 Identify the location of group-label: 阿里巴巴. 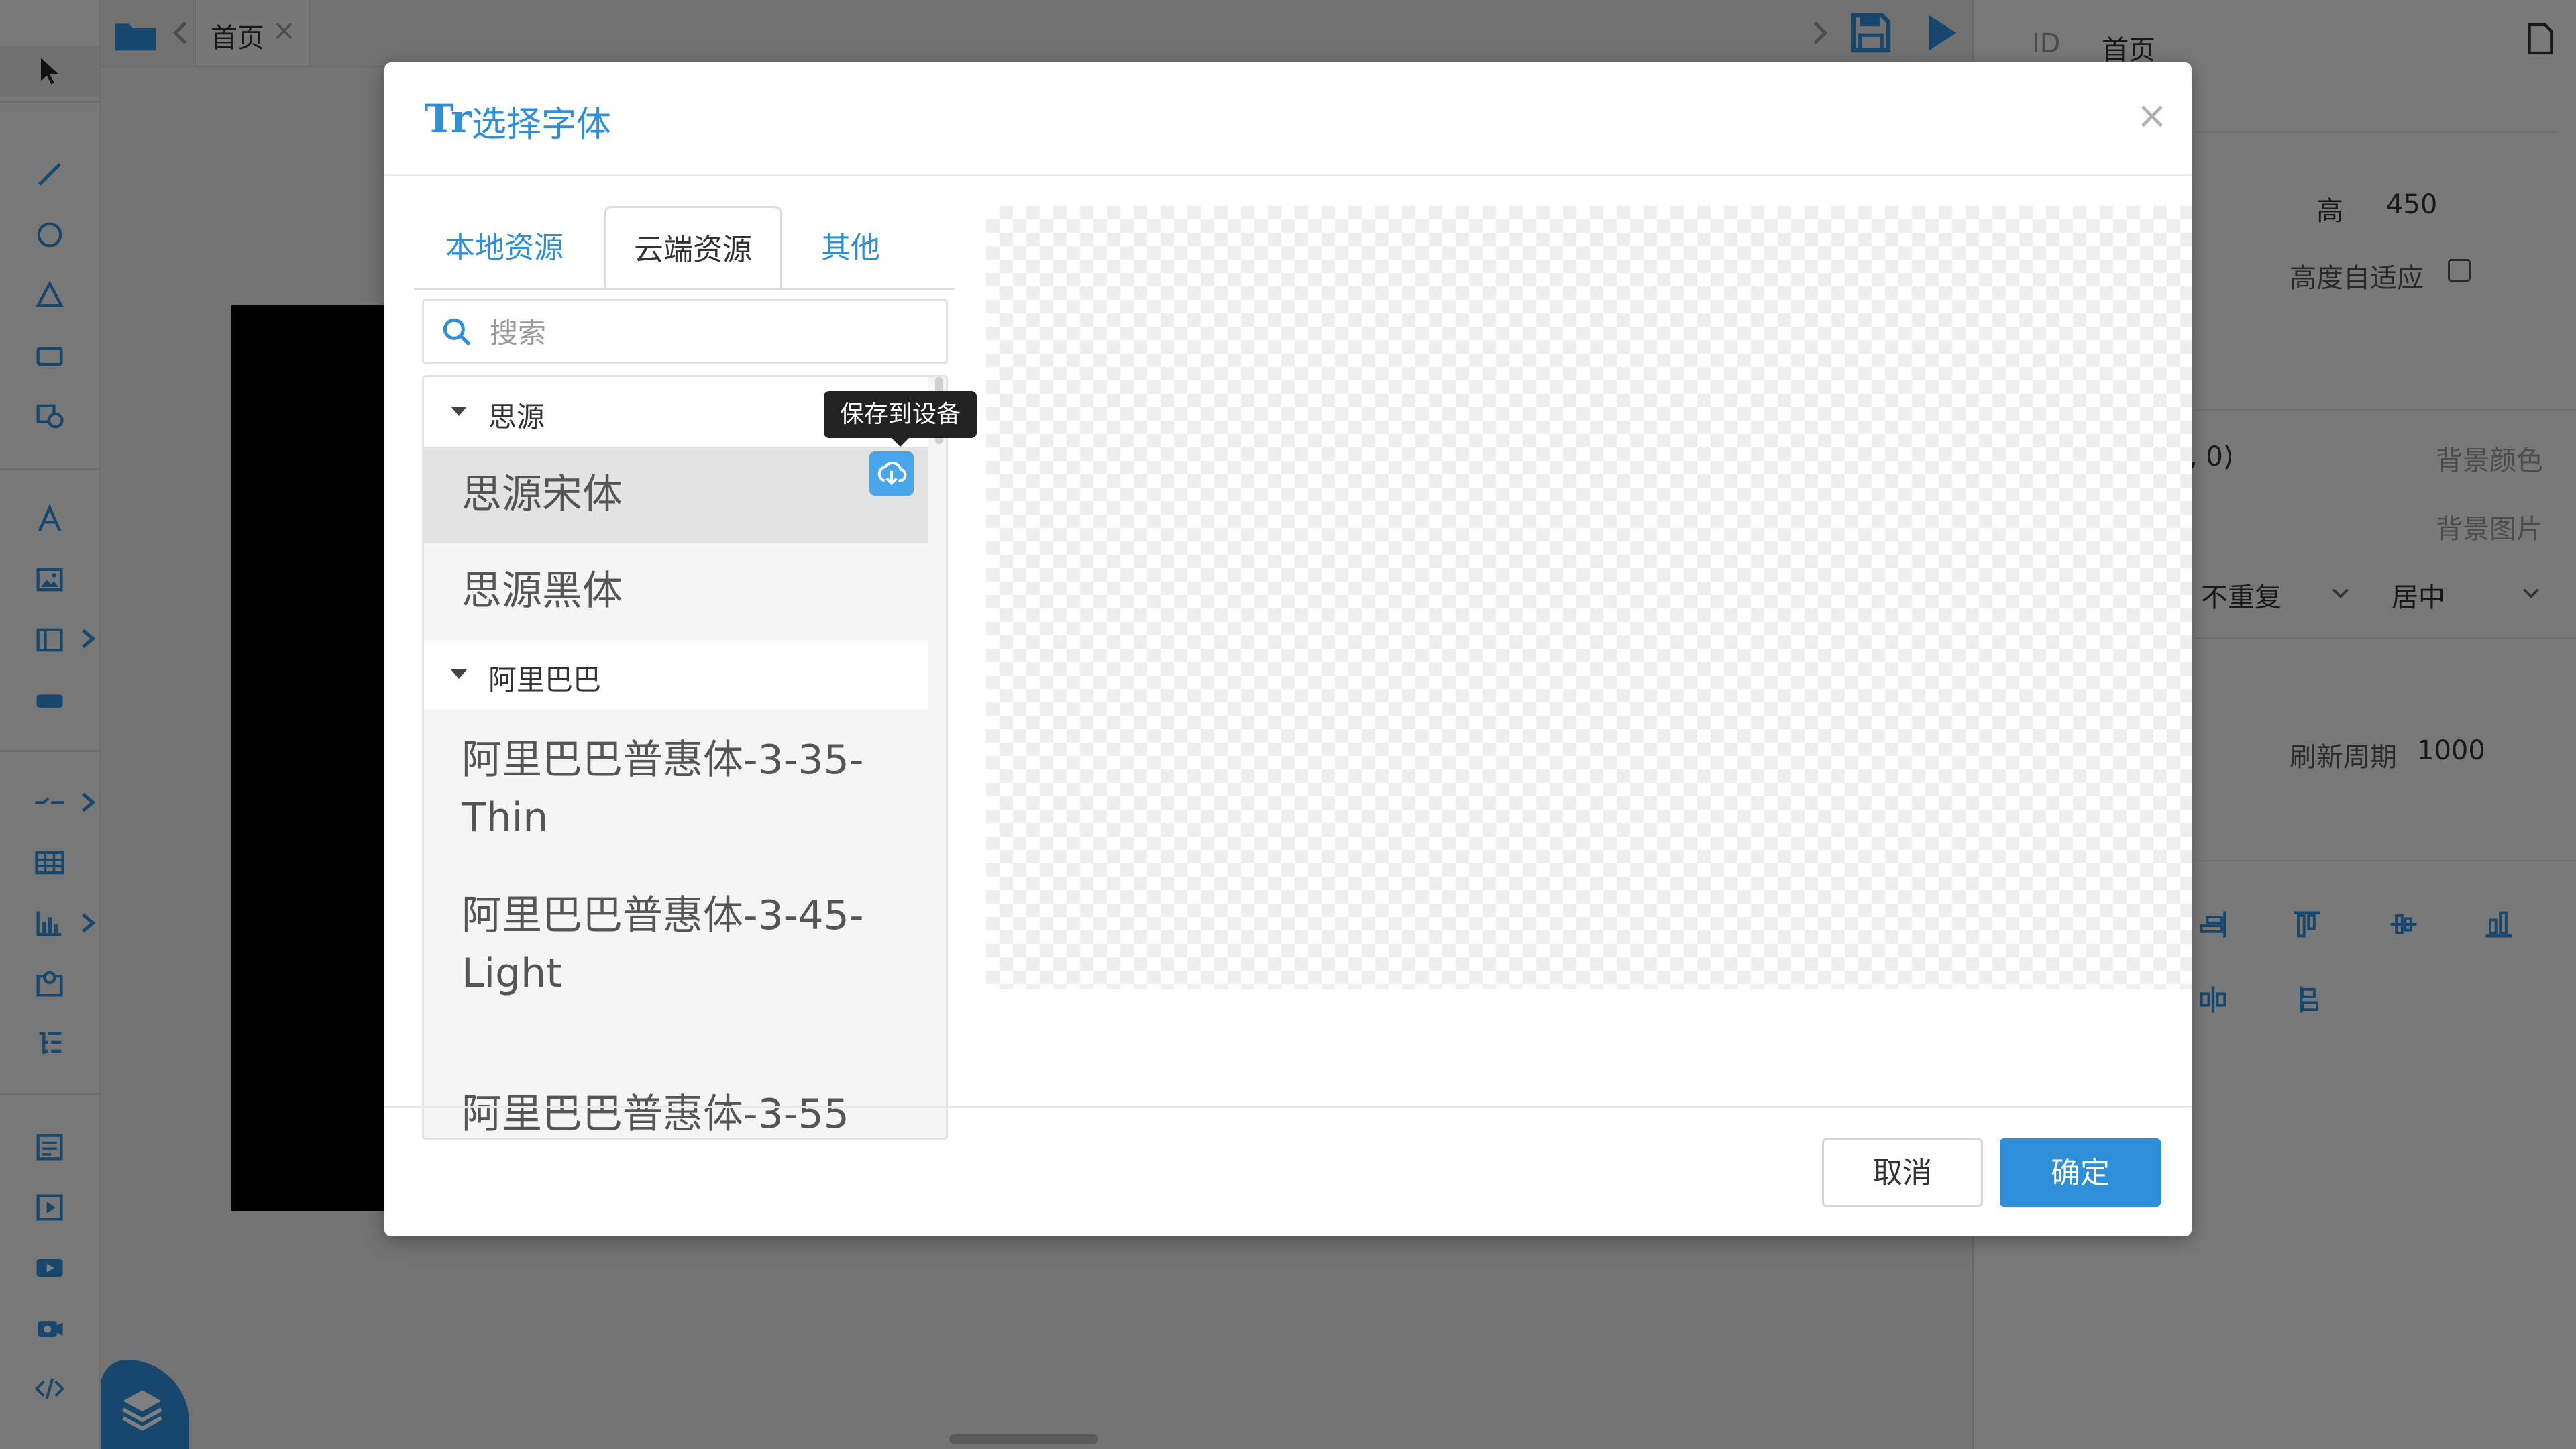
(545, 679).